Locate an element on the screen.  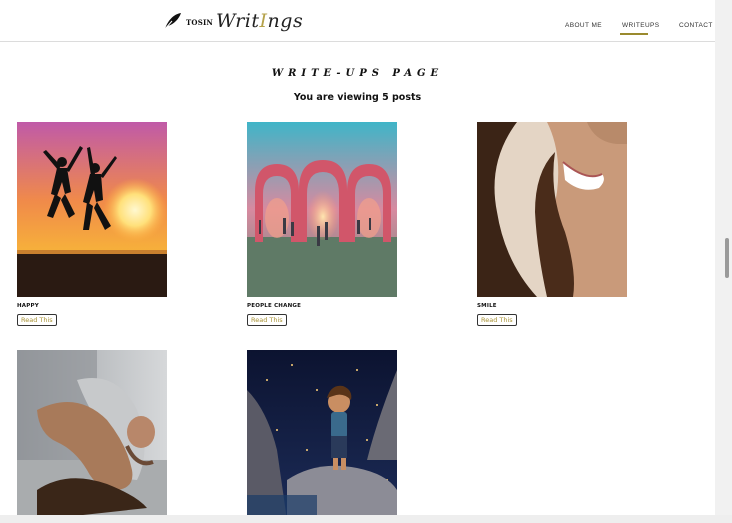
logo-small-text: TOSIN is located at coordinates (200, 22).